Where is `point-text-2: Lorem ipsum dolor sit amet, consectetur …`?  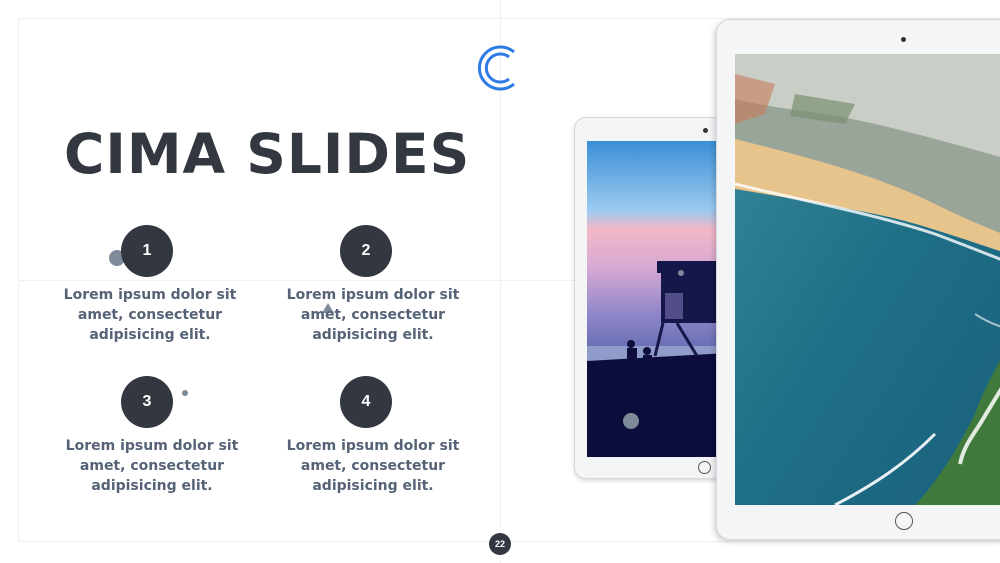 point-text-2: Lorem ipsum dolor sit amet, consectetur … is located at coordinates (373, 315).